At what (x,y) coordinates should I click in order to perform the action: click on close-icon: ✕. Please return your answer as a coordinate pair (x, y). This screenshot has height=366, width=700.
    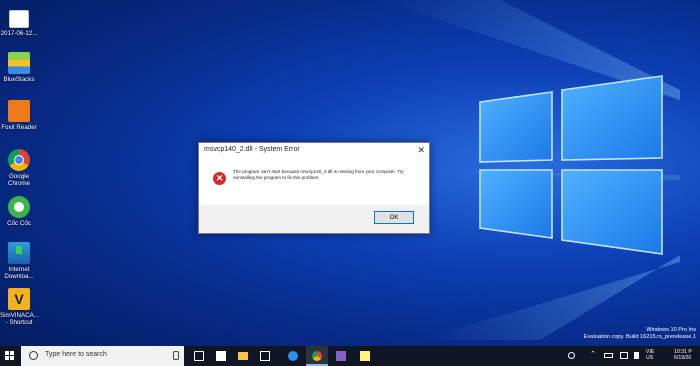
    Looking at the image, I should click on (421, 150).